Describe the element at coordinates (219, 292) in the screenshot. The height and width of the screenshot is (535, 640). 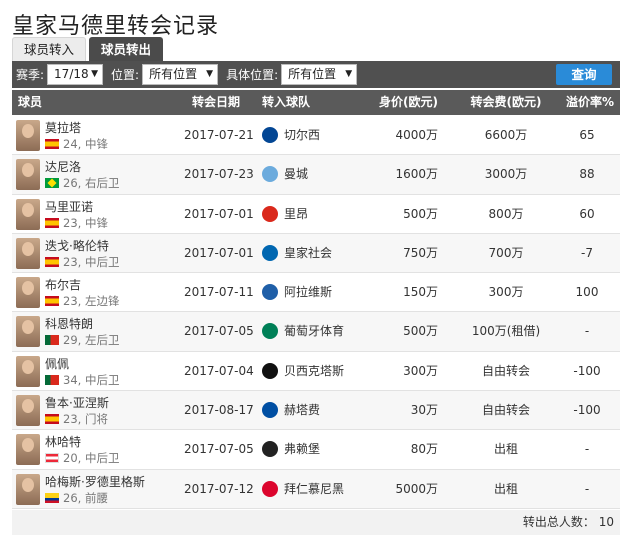
I see `transfer-date: 2017-07-11` at that location.